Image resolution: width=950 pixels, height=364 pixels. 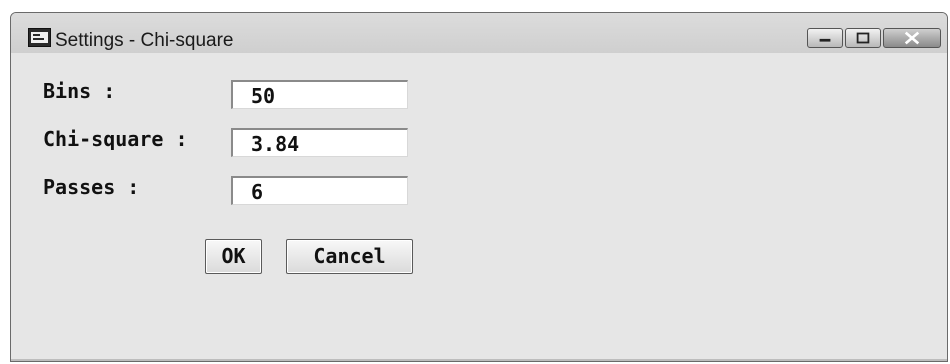 What do you see at coordinates (115, 139) in the screenshot?
I see `chisquare-label: Chi-square :` at bounding box center [115, 139].